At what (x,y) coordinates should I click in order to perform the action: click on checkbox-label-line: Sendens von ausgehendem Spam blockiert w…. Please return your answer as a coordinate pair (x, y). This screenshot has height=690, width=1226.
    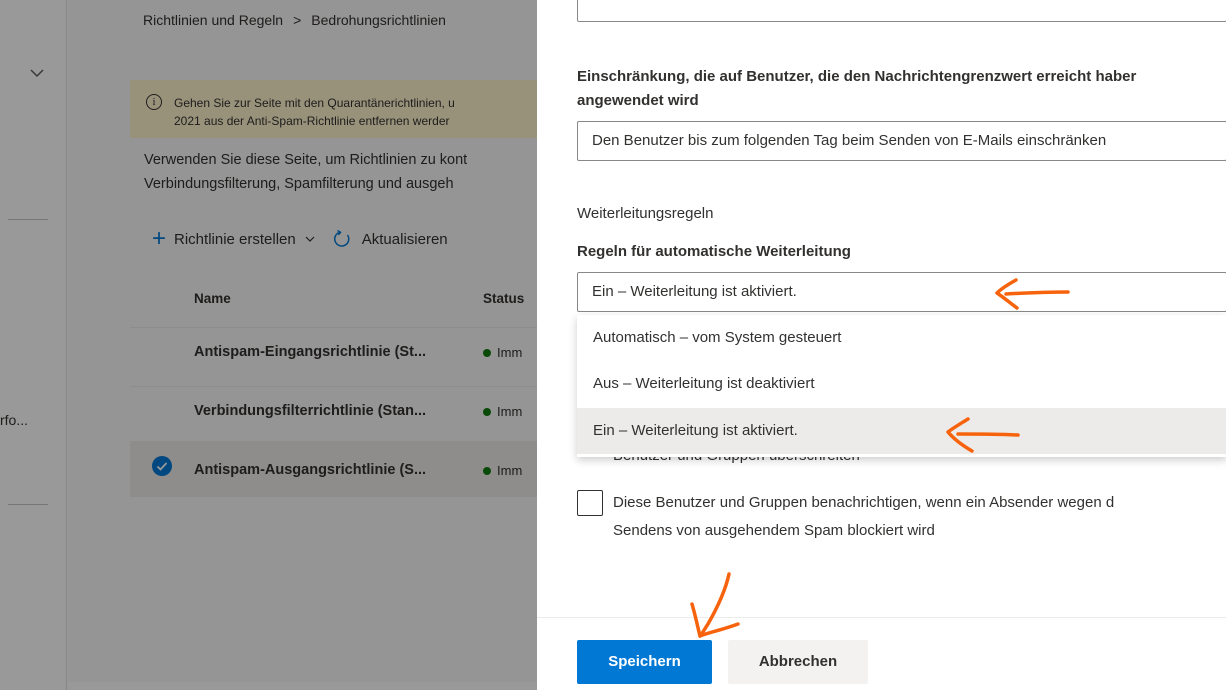
    Looking at the image, I should click on (774, 530).